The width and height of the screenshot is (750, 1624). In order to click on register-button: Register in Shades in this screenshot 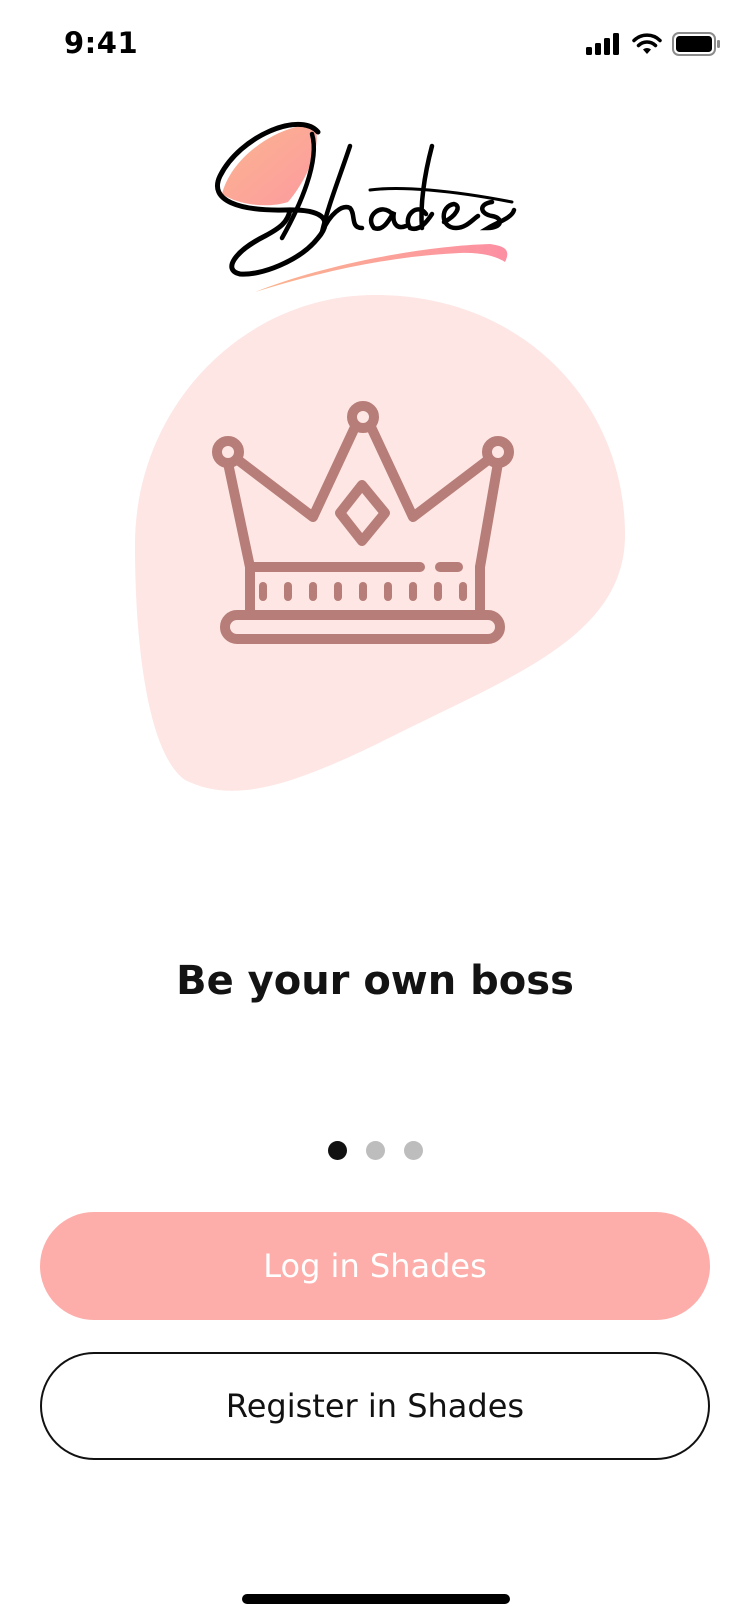, I will do `click(375, 1406)`.